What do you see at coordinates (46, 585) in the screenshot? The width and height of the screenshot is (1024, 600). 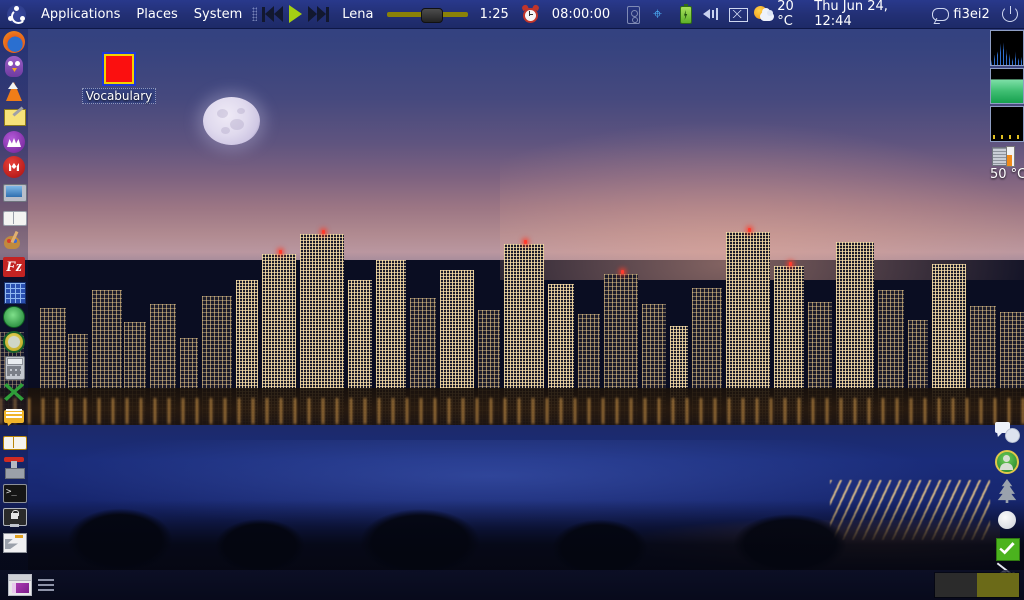 I see `window-list-lines-icon` at bounding box center [46, 585].